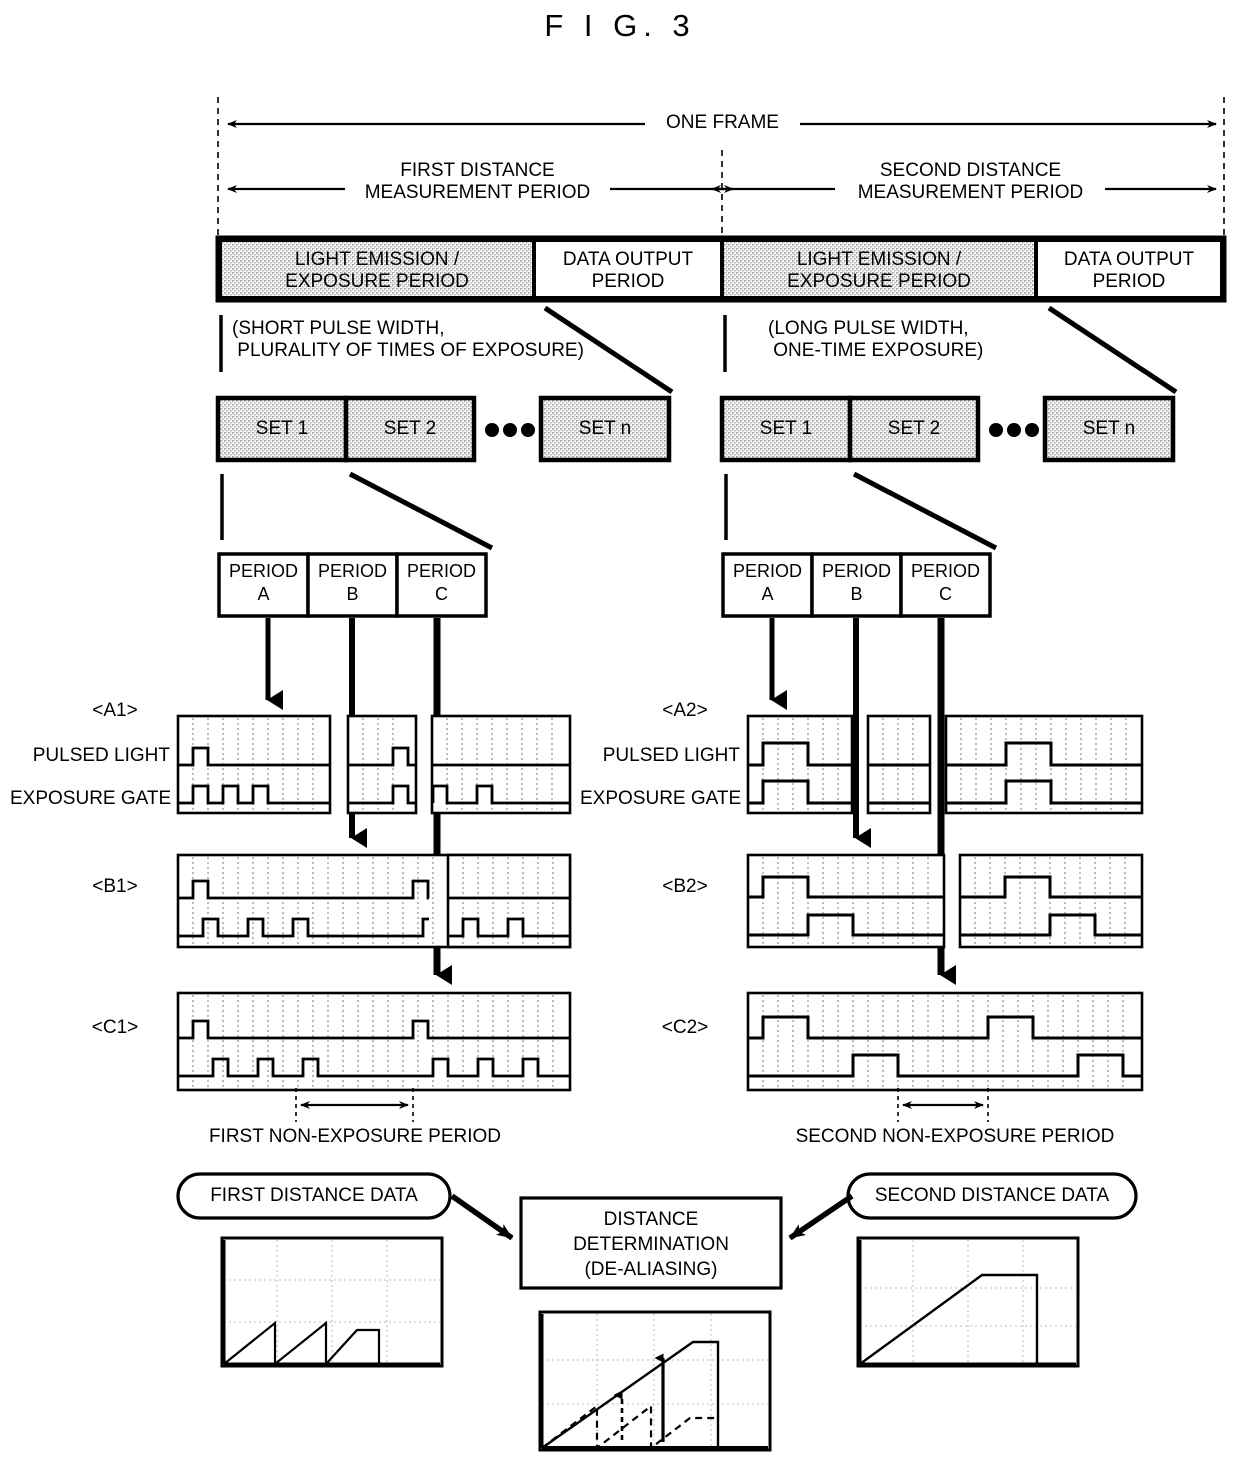  What do you see at coordinates (382, 764) in the screenshot?
I see `wf-a1-seg2` at bounding box center [382, 764].